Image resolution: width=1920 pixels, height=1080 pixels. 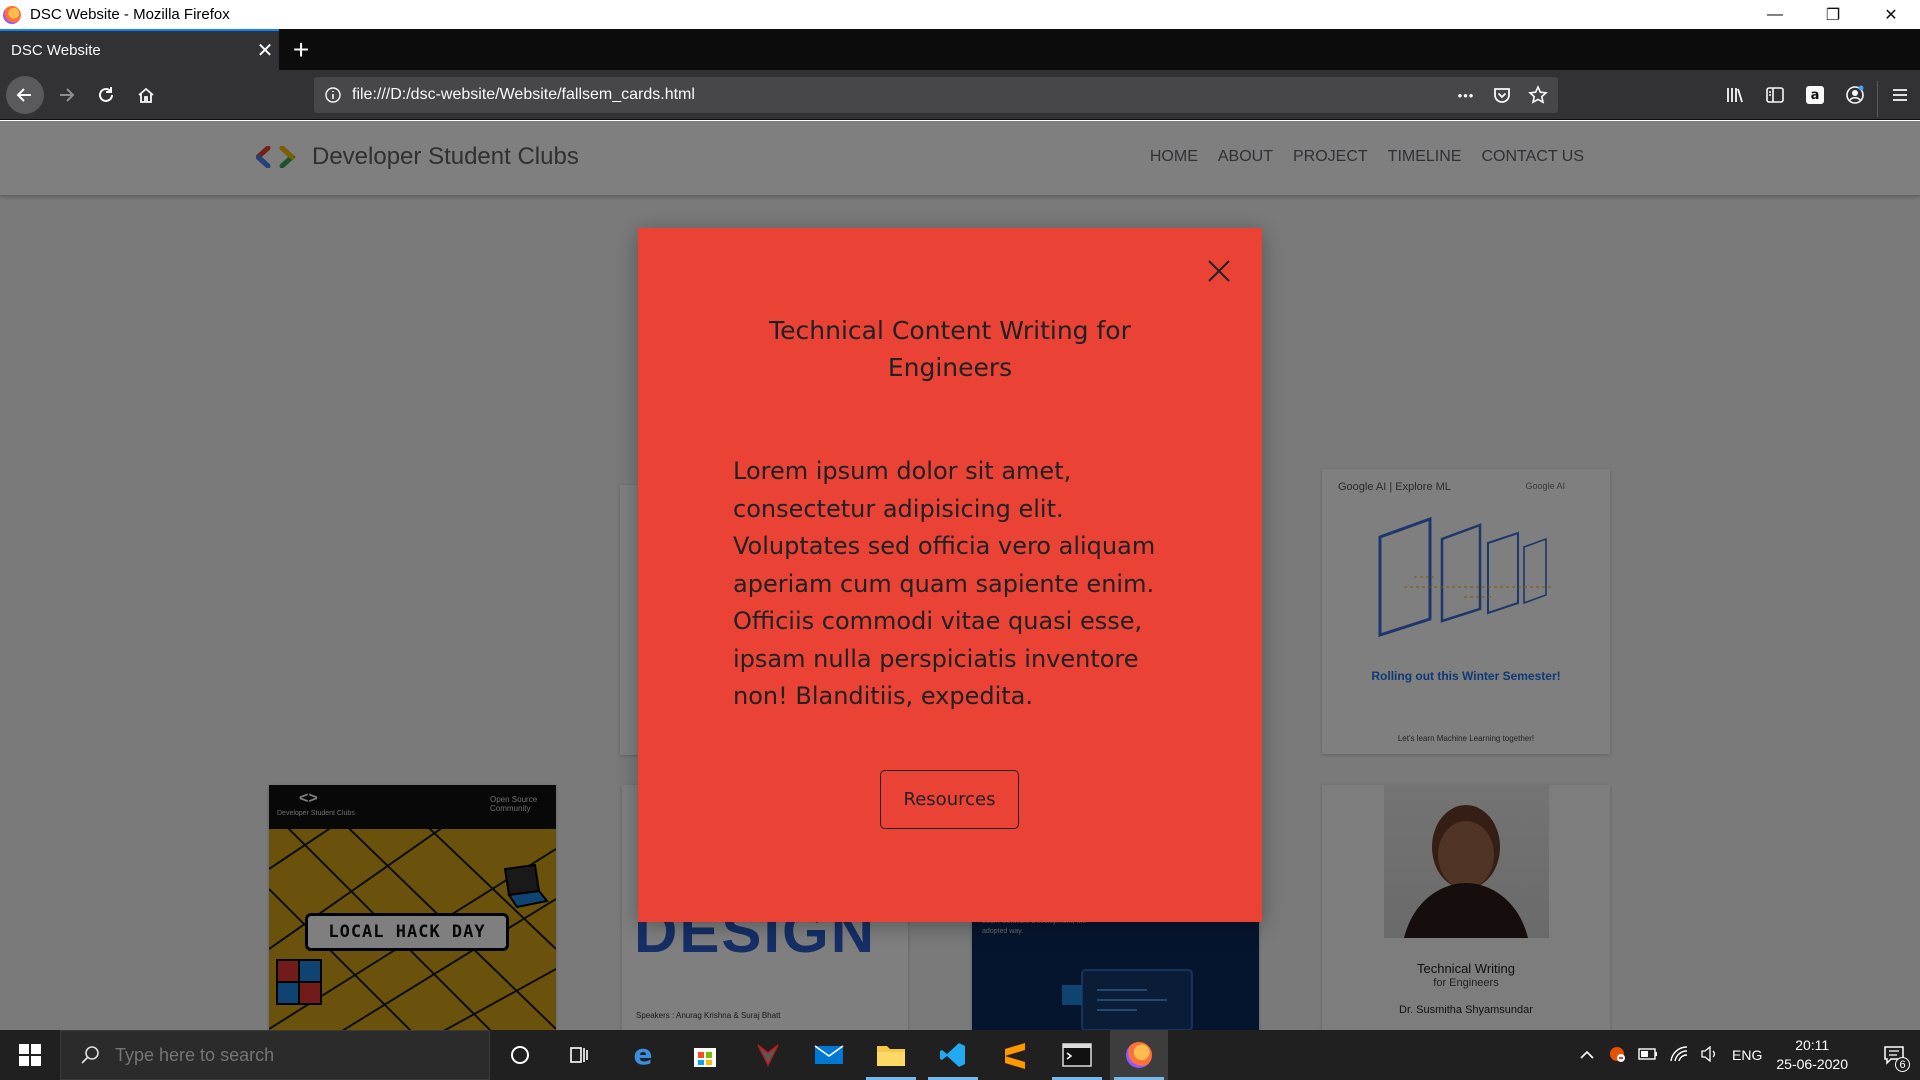 I want to click on notification-count: 6, so click(x=1902, y=1064).